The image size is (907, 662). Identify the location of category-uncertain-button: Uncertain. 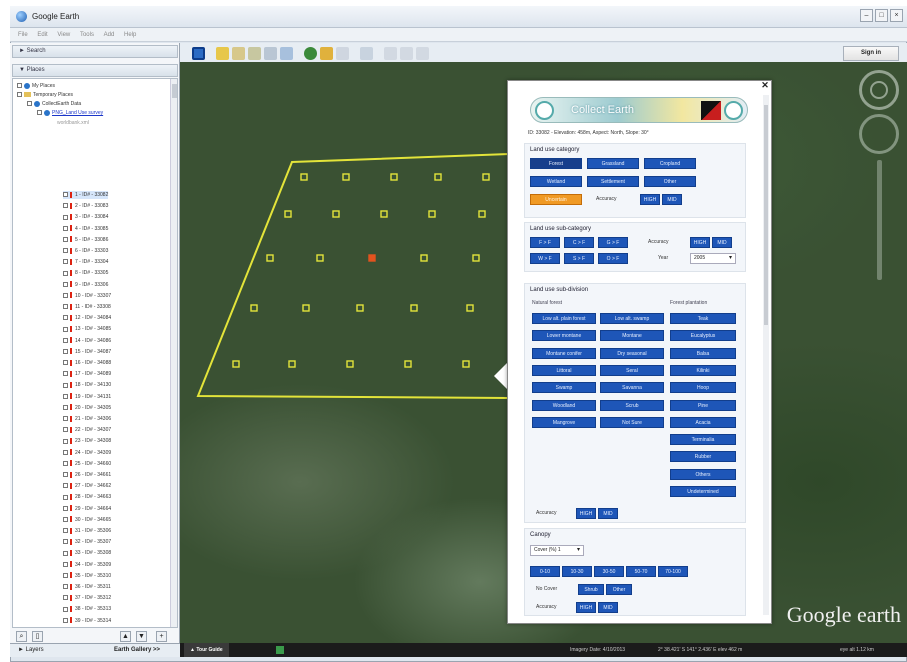
(556, 199).